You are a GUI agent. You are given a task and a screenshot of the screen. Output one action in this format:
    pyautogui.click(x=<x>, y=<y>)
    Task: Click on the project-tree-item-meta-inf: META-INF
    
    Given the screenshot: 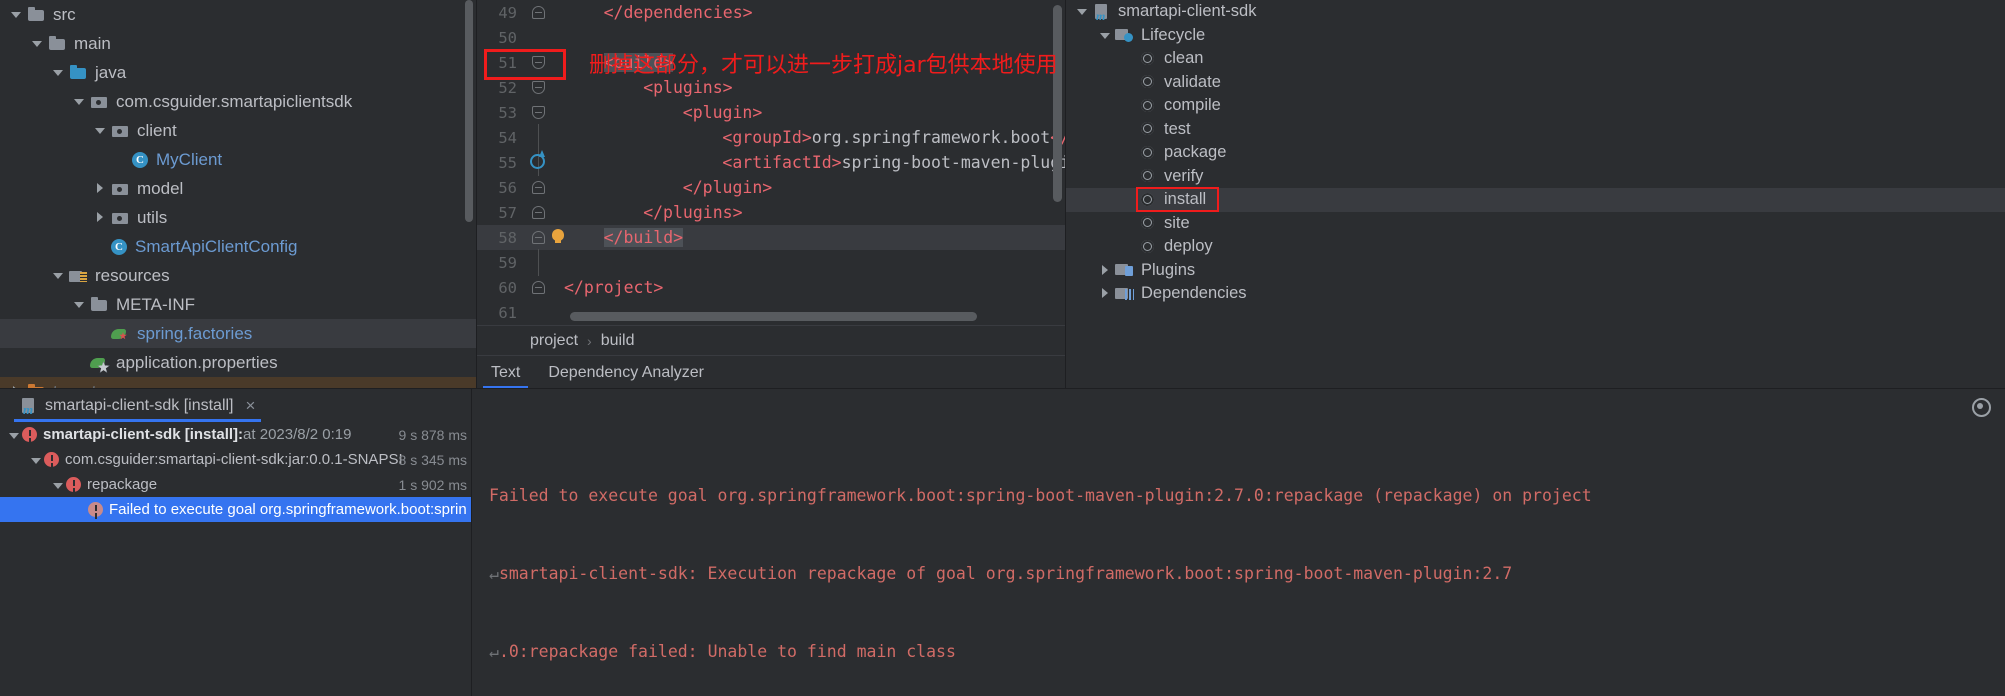 What is the action you would take?
    pyautogui.click(x=238, y=304)
    